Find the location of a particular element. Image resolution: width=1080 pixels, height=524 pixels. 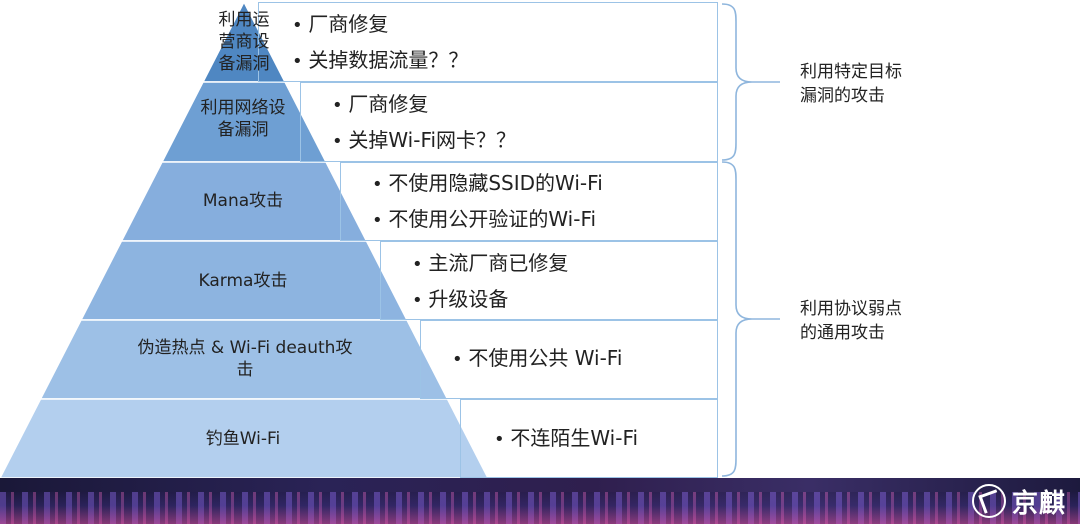

bullet-item: 升级设备 is located at coordinates (490, 300).